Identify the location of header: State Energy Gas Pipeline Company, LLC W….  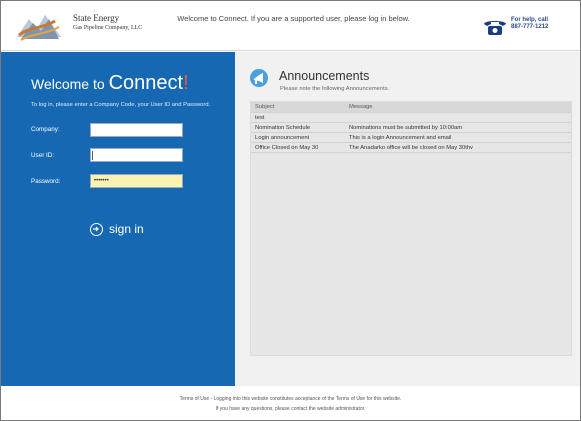
(290, 26).